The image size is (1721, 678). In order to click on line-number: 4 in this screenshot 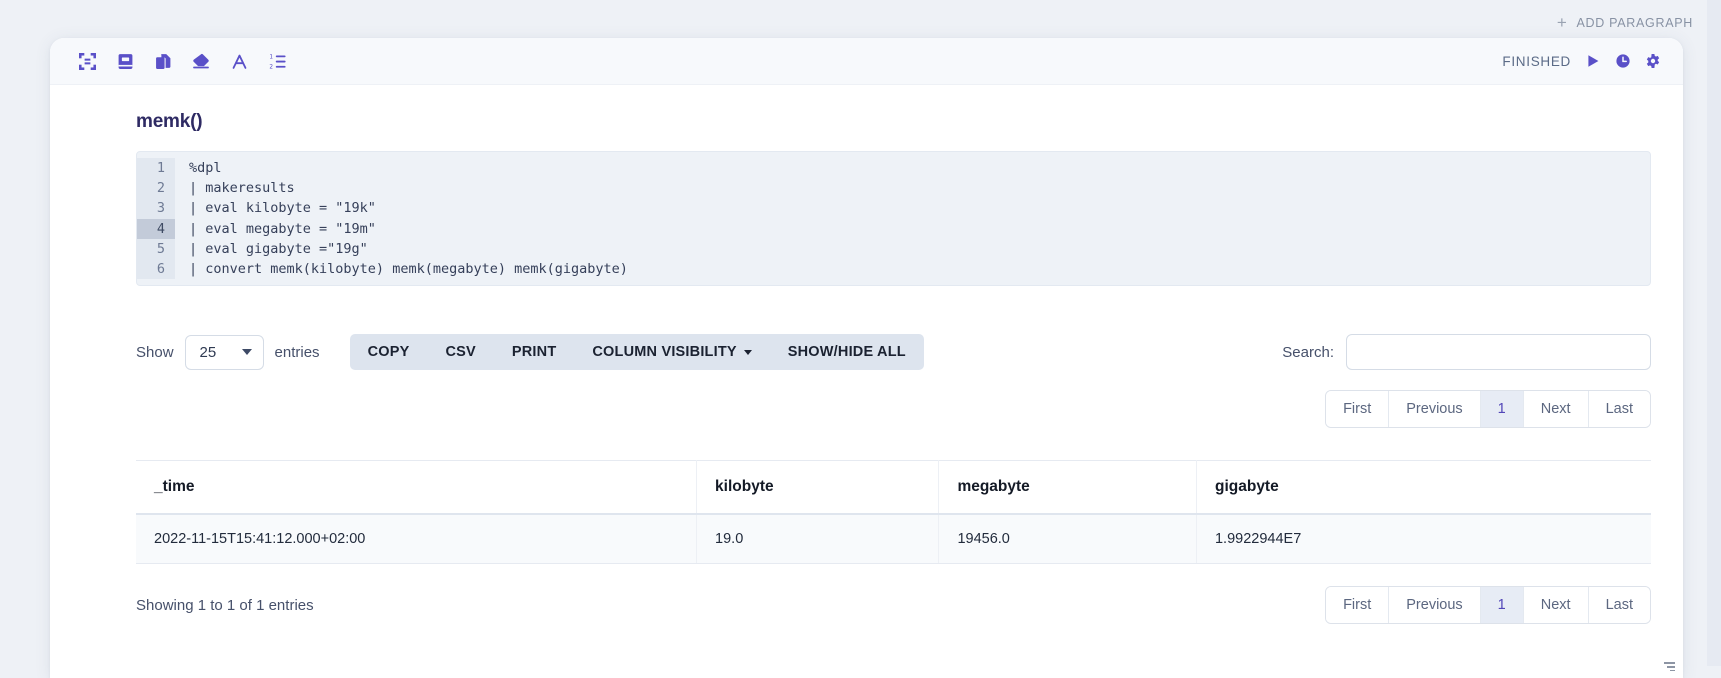, I will do `click(156, 228)`.